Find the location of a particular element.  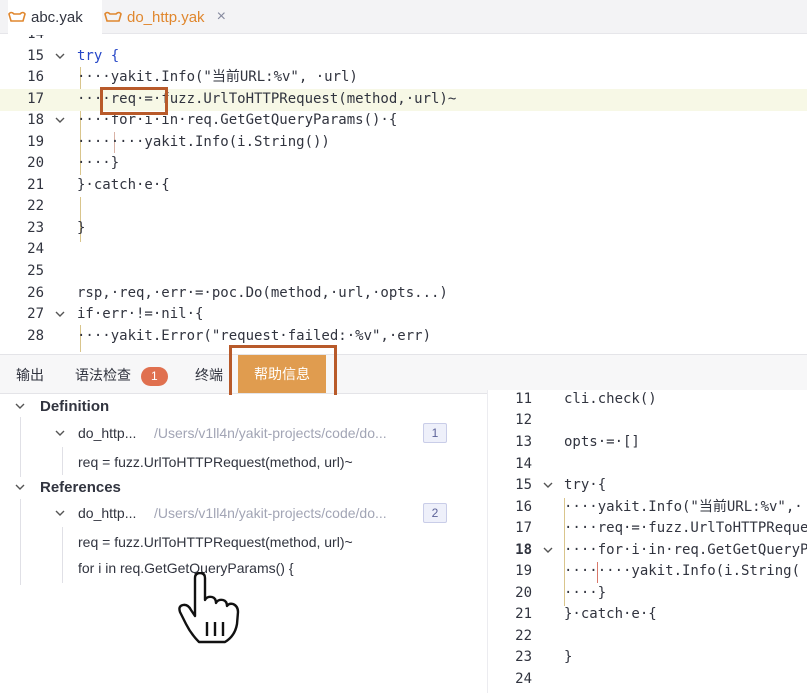

code-line: 19 ········yakit.Info(i.String( is located at coordinates (647, 572).